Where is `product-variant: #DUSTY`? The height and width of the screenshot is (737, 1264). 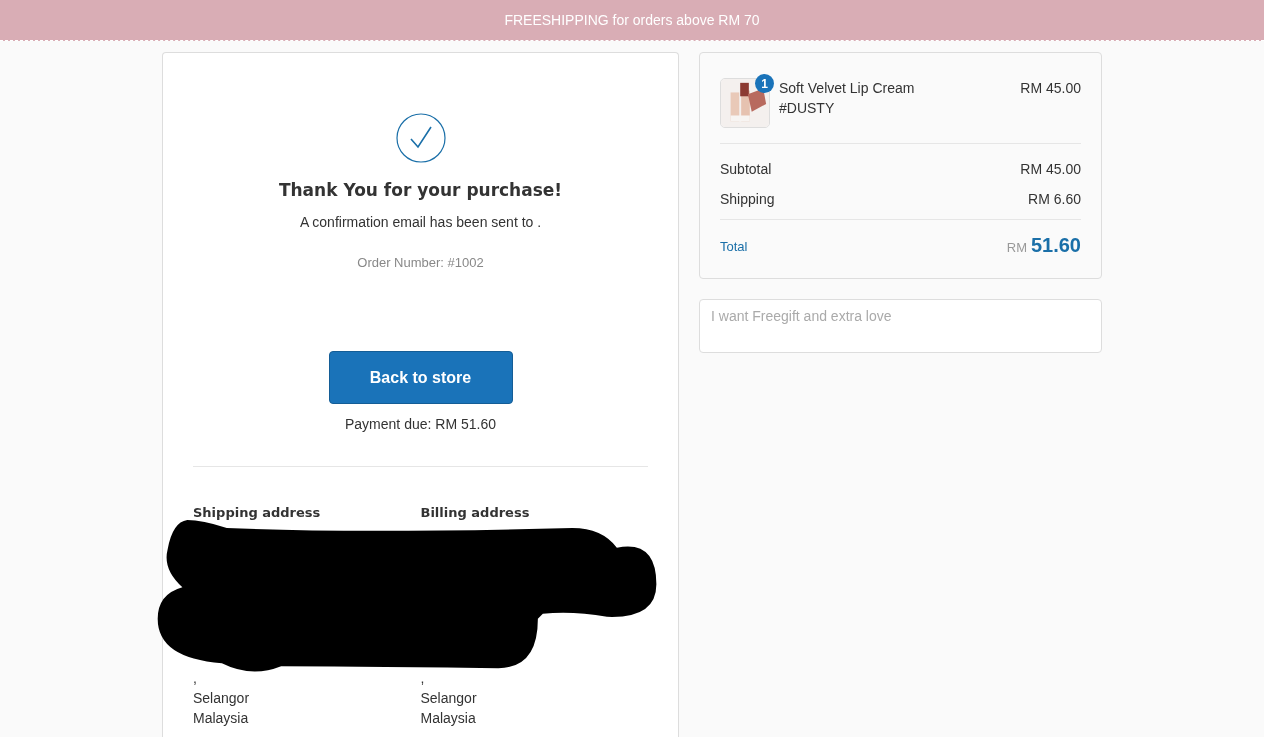
product-variant: #DUSTY is located at coordinates (807, 108).